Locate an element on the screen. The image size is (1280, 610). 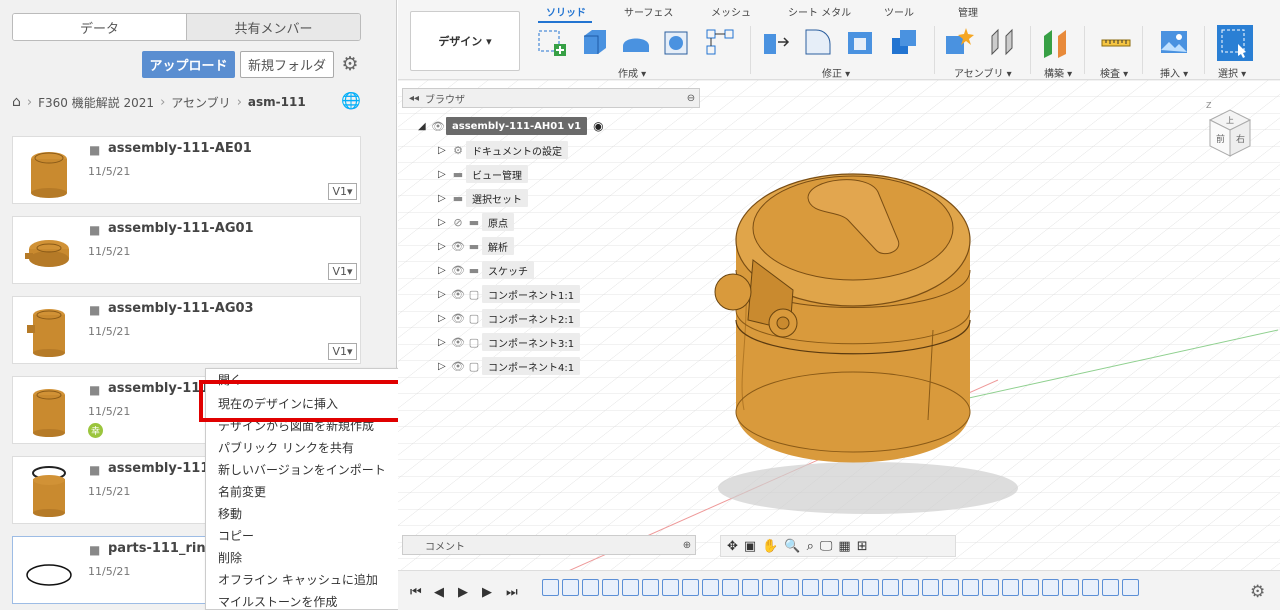
play-icon: ▶ is located at coordinates (463, 592).